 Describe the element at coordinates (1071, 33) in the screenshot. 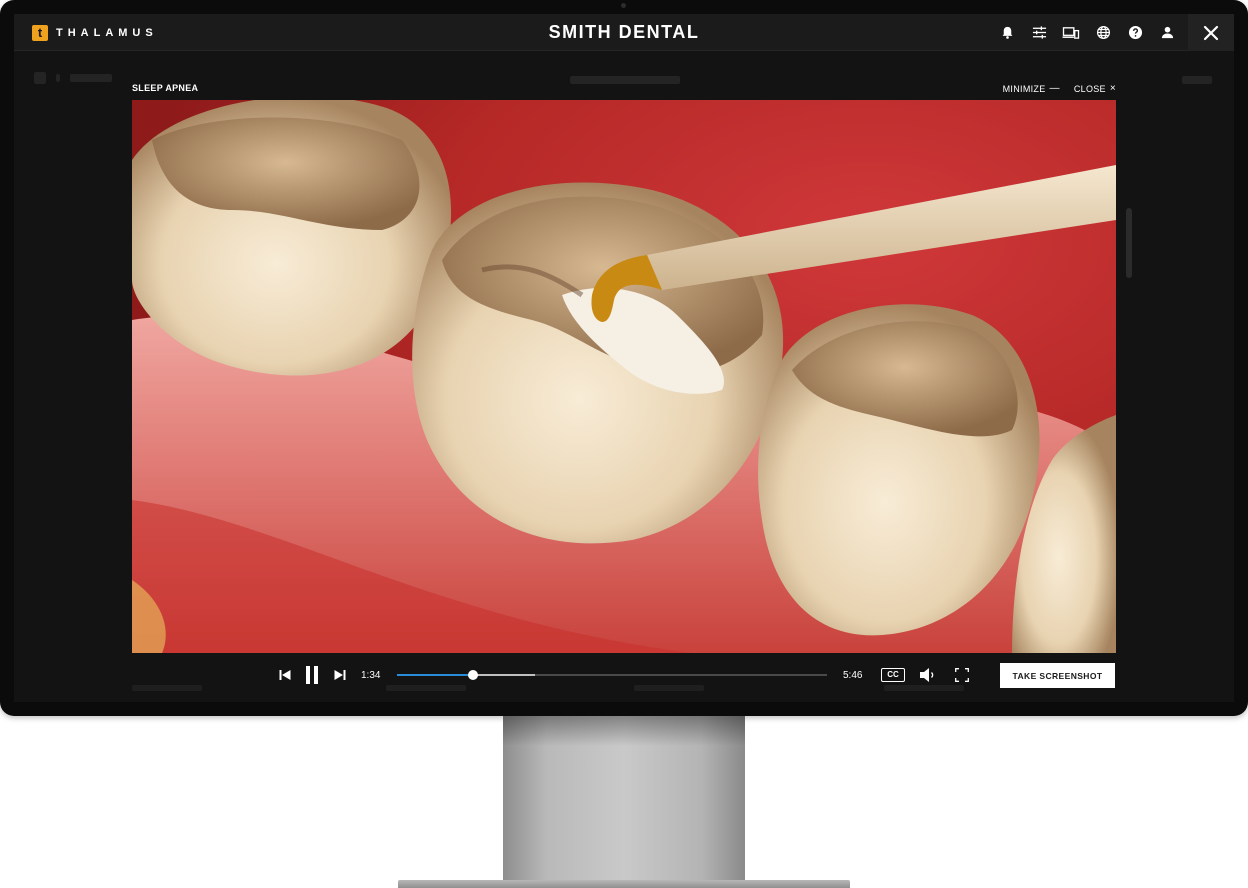

I see `devices-icon` at that location.